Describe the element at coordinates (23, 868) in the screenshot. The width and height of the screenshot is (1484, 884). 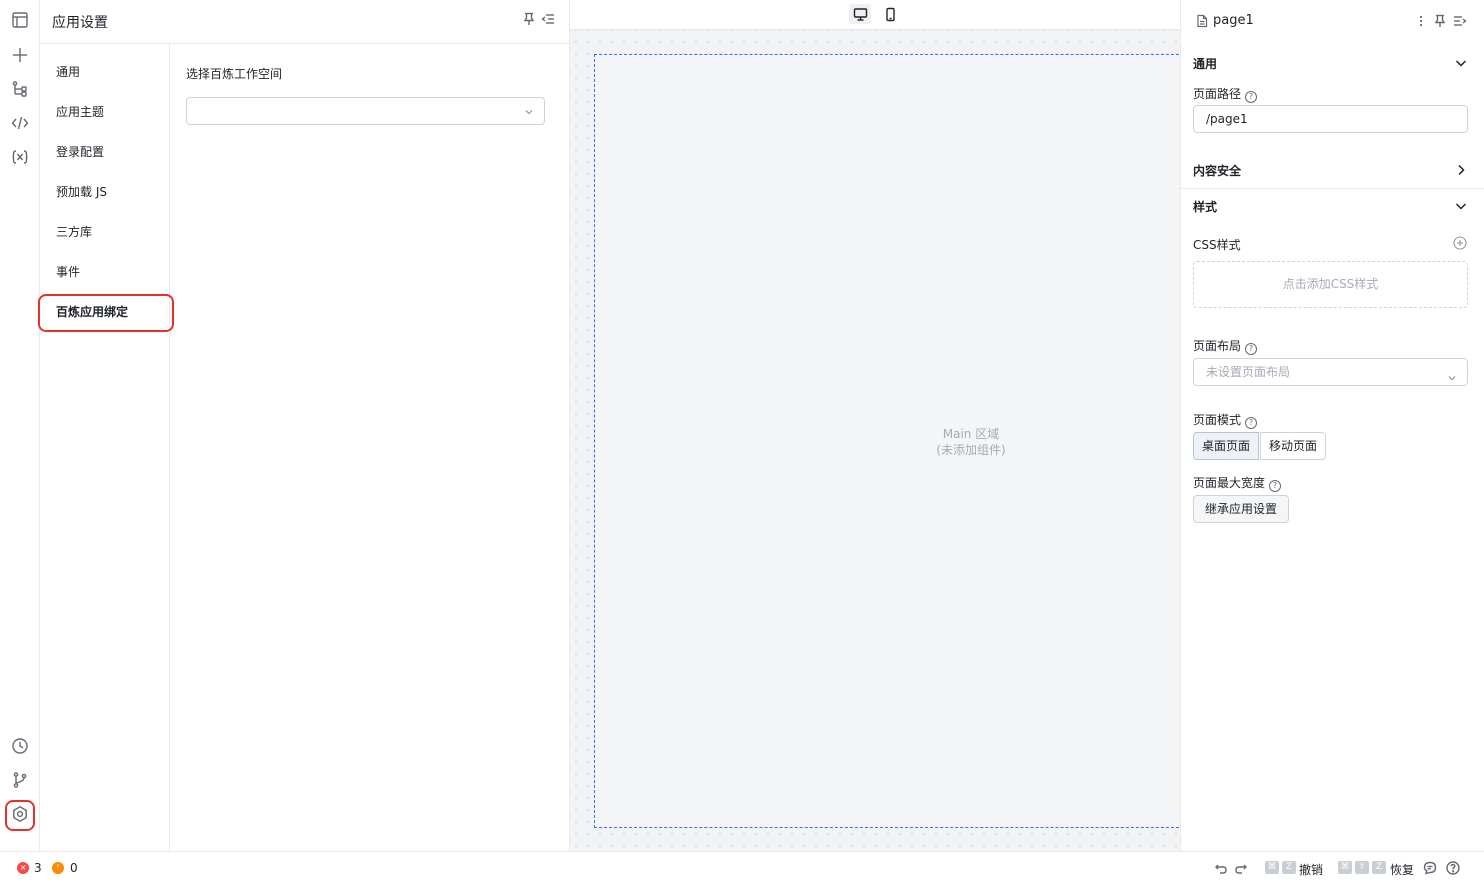
I see `error-icon: ×` at that location.